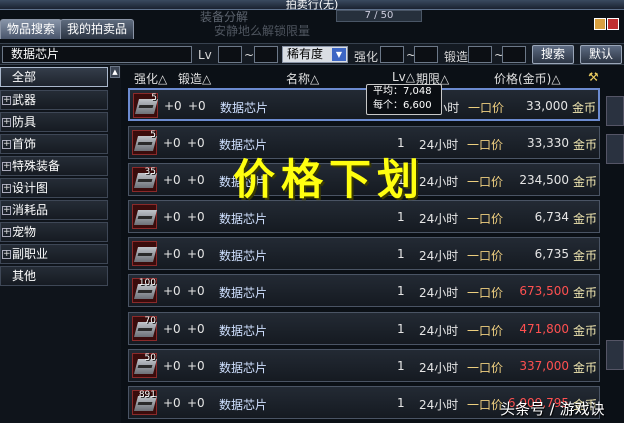 This screenshot has width=624, height=423. Describe the element at coordinates (24, 276) in the screenshot. I see `sidebar-item-label: 其他` at that location.